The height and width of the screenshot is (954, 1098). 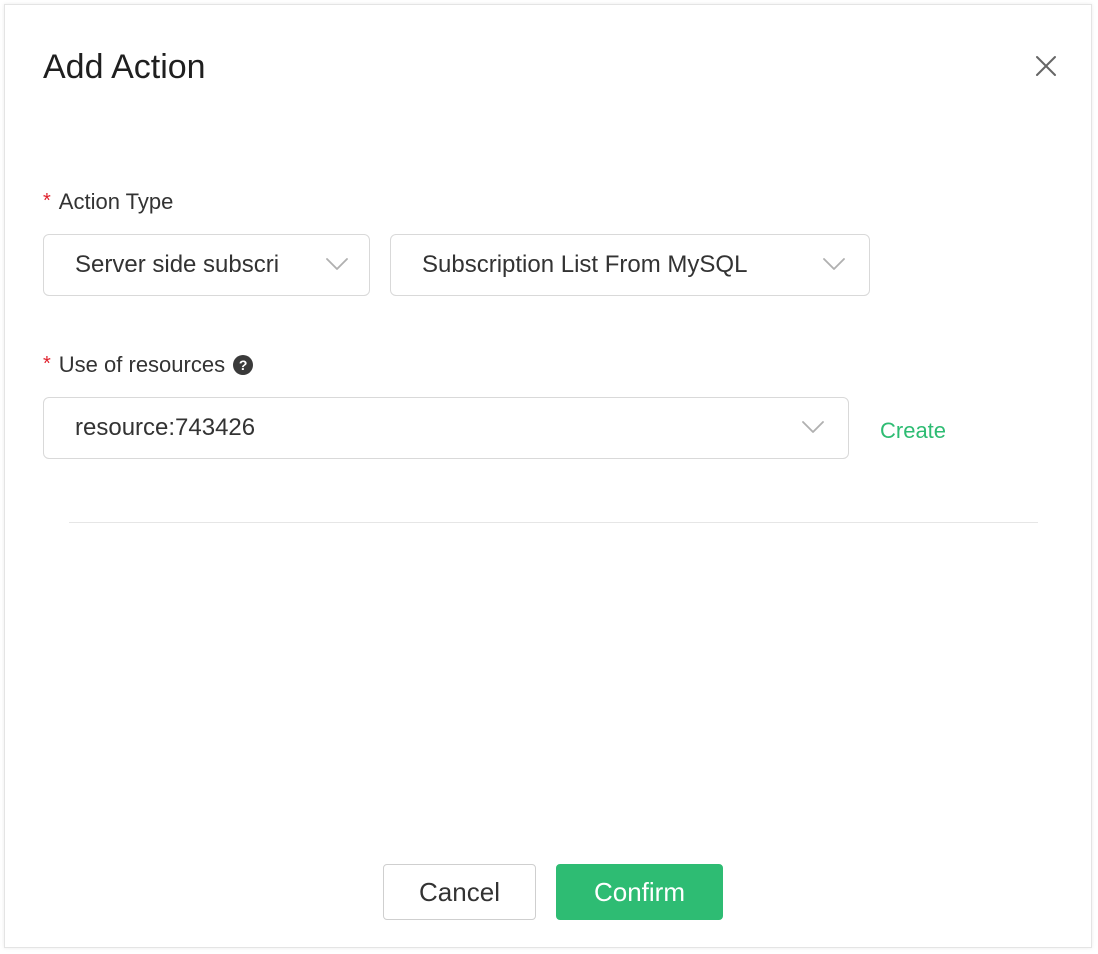 I want to click on confirm-button: Confirm, so click(x=639, y=892).